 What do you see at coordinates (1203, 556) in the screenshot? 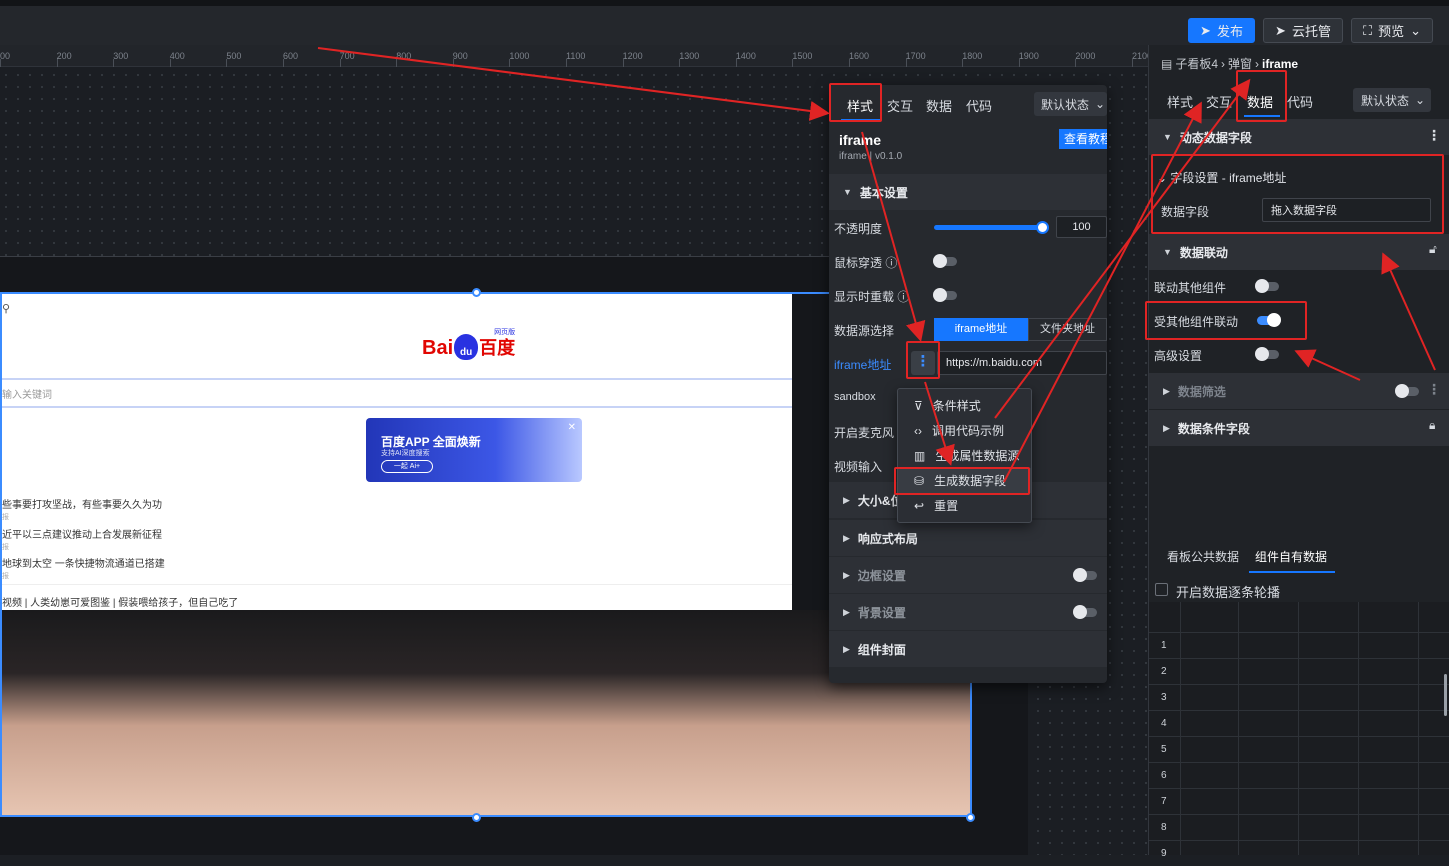
I see `tab-board-public-data: 看板公共数据` at bounding box center [1203, 556].